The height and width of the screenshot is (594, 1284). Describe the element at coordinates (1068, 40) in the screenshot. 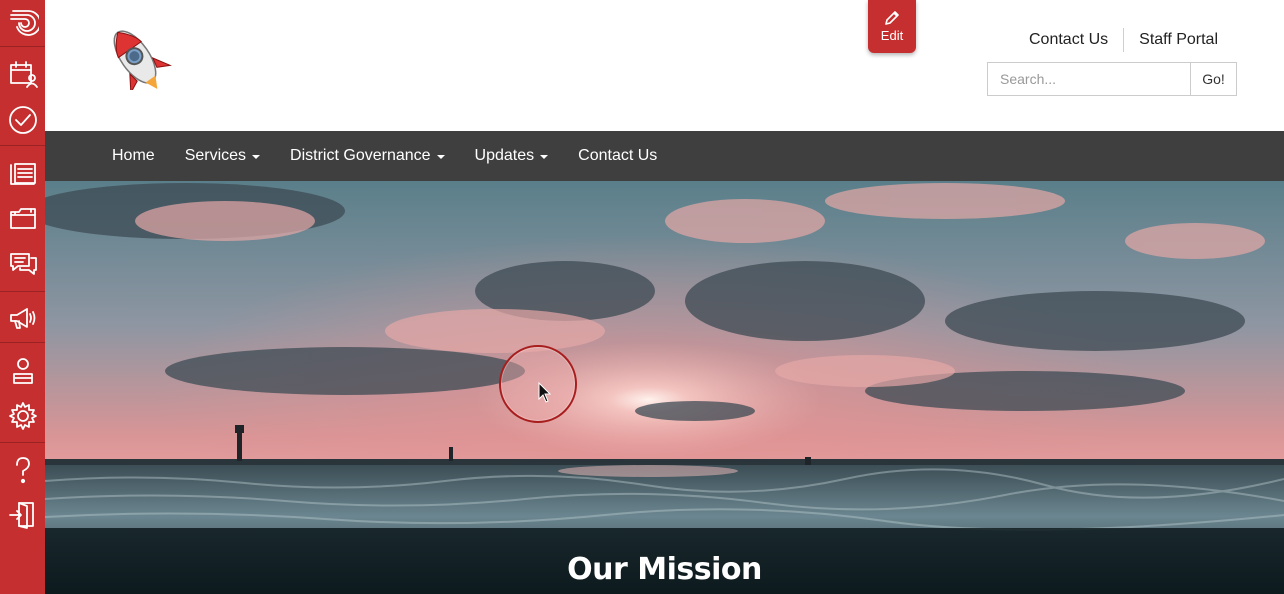

I see `contact-us-link: Contact Us` at that location.